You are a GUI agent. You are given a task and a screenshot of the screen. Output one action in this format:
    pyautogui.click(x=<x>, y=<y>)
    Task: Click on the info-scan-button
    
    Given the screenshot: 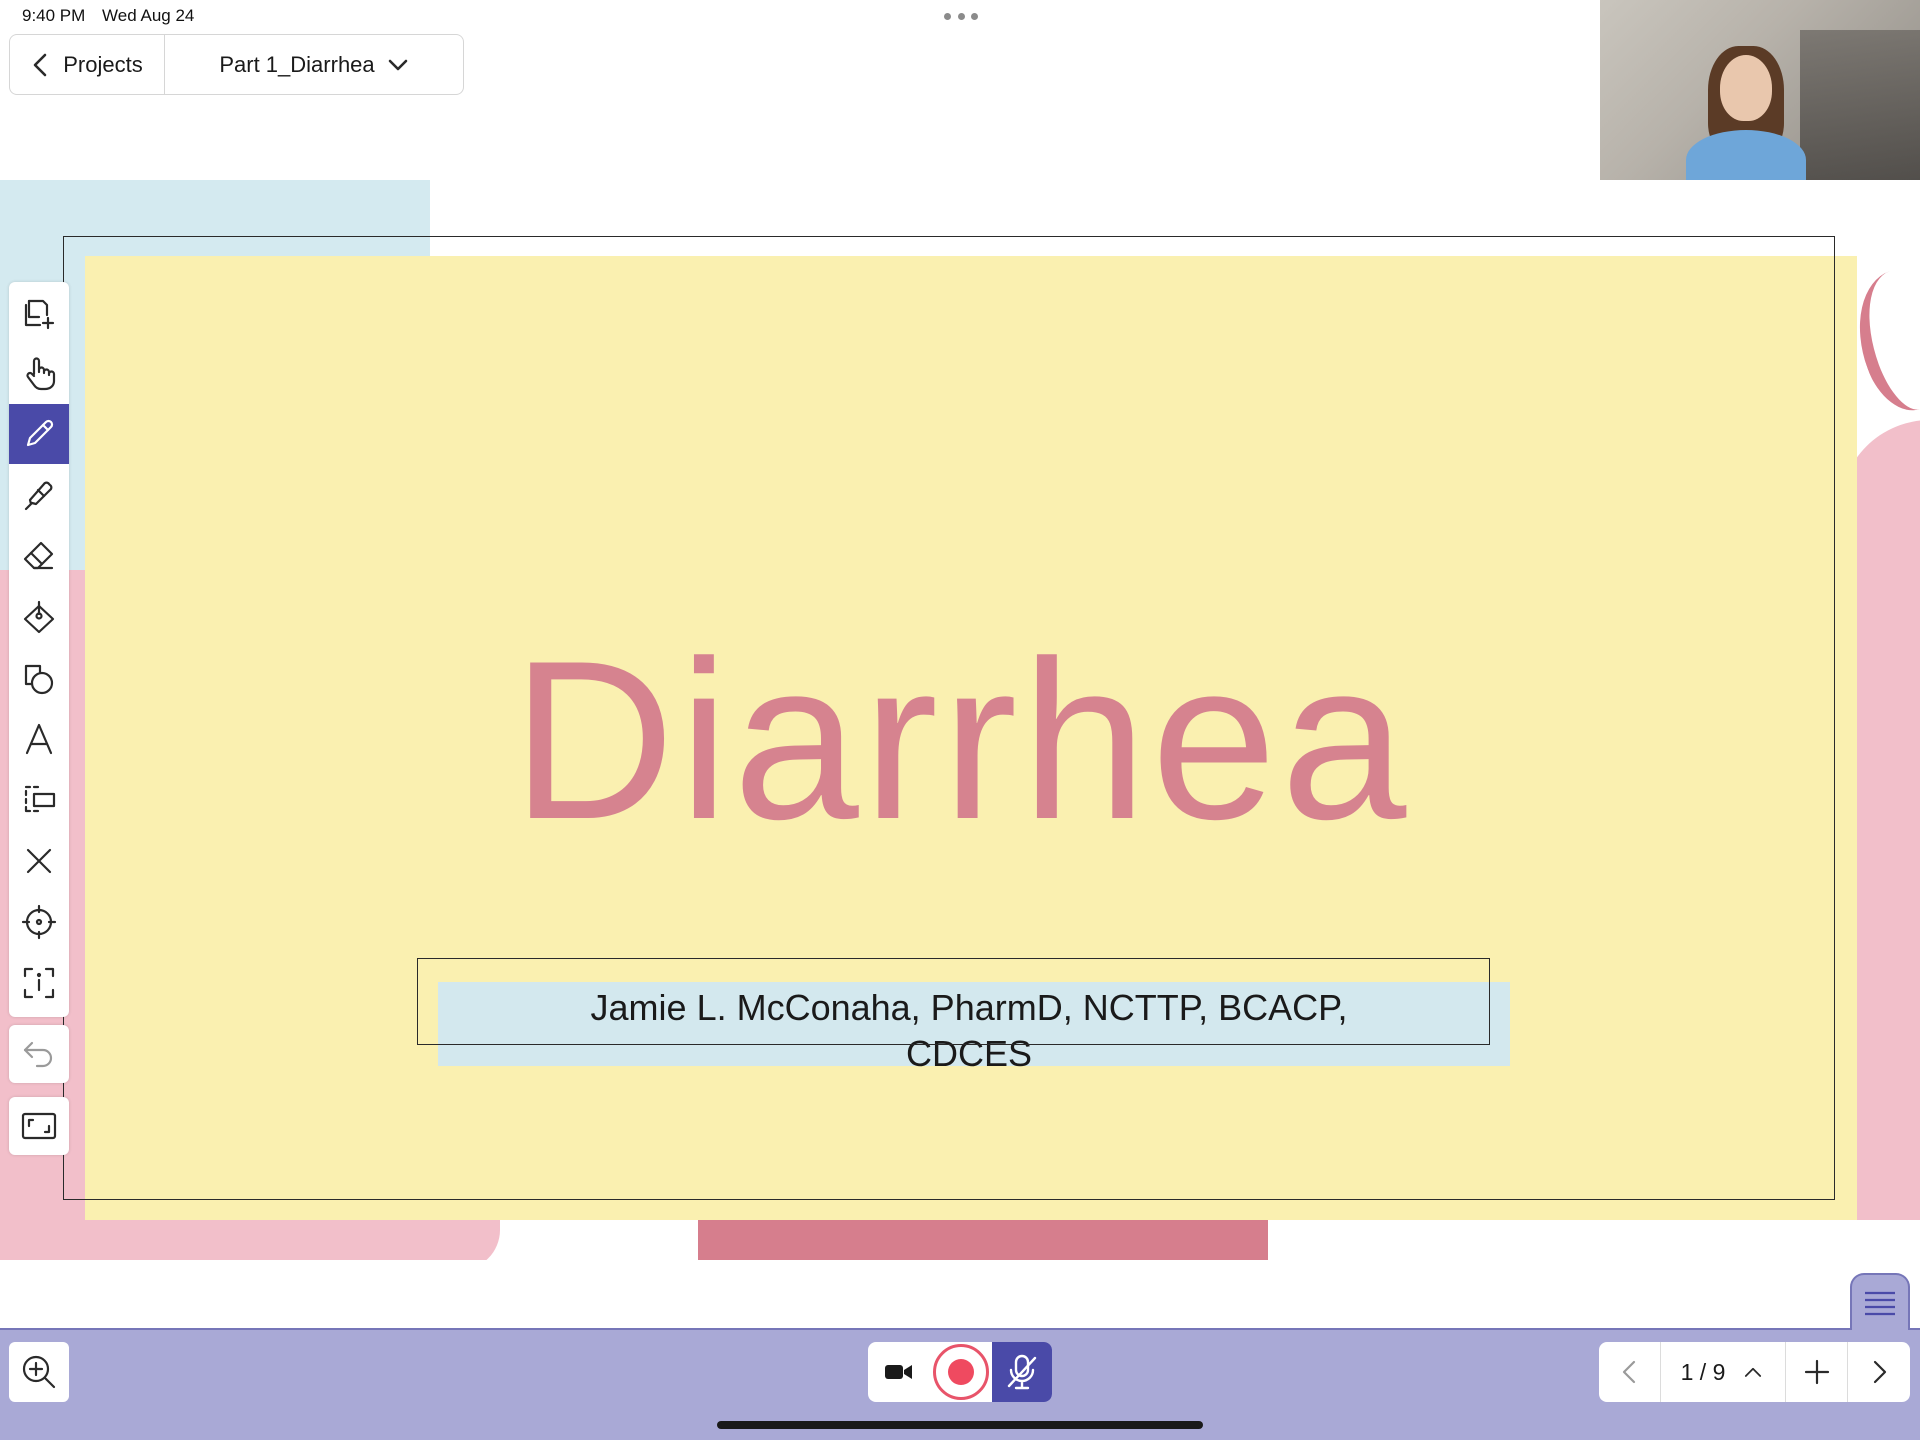 What is the action you would take?
    pyautogui.click(x=39, y=983)
    